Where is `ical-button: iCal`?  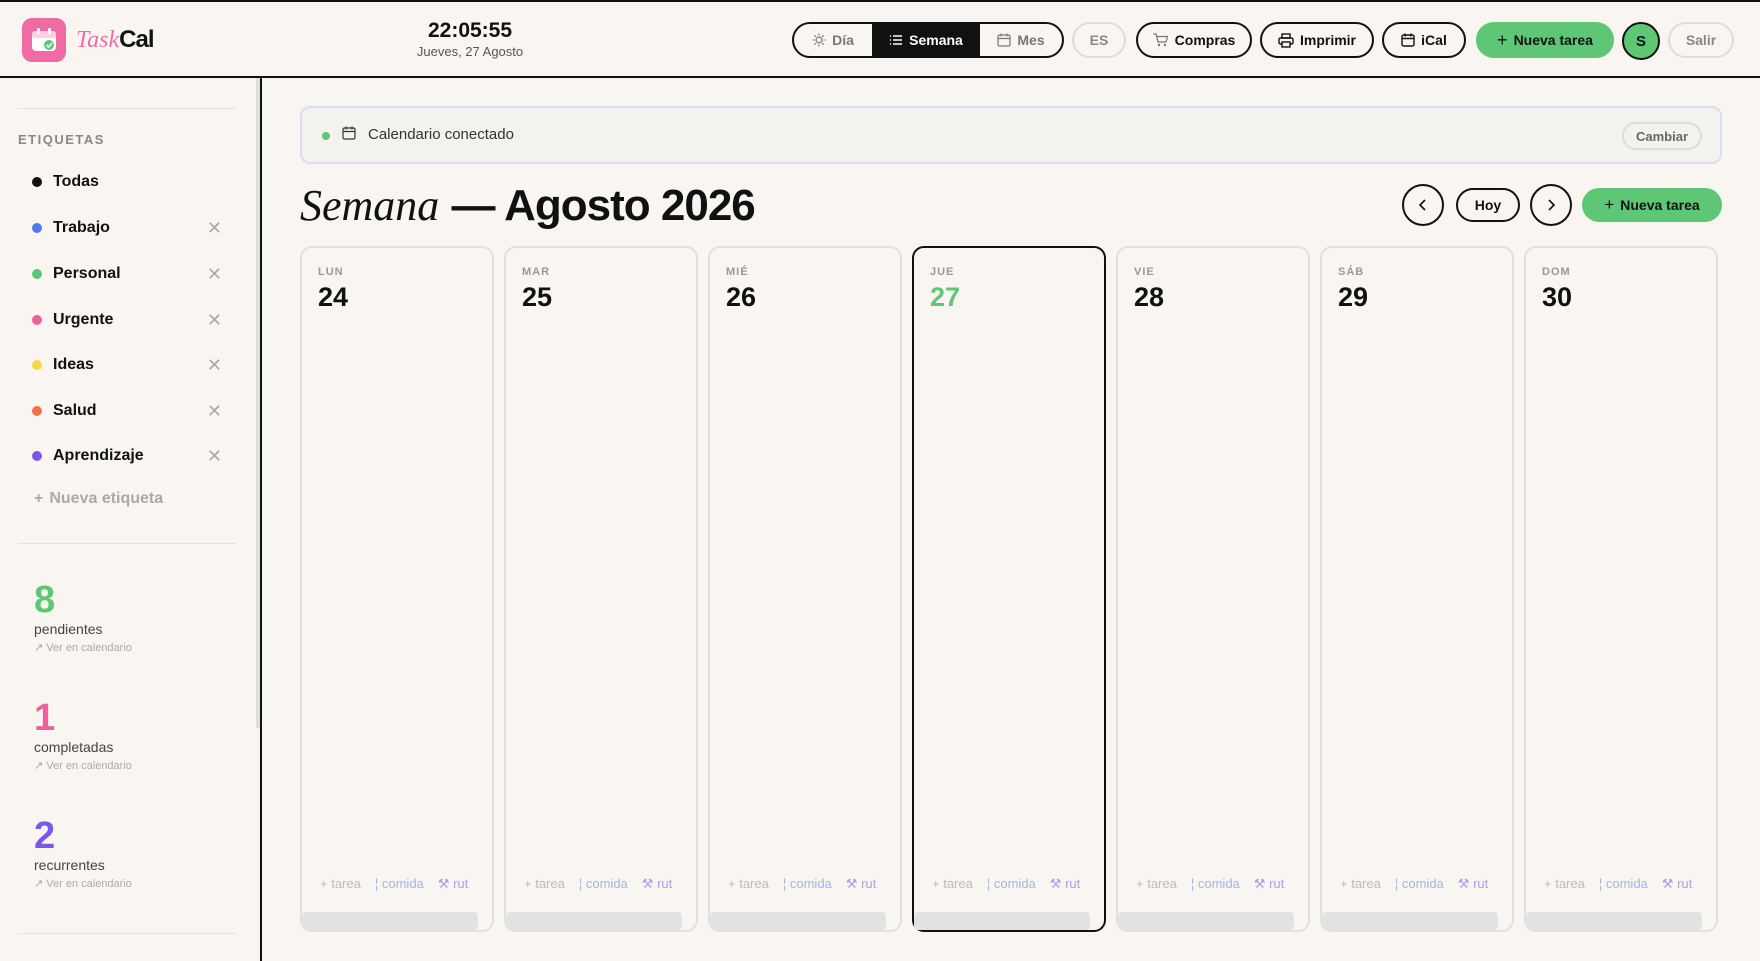
ical-button: iCal is located at coordinates (1424, 40).